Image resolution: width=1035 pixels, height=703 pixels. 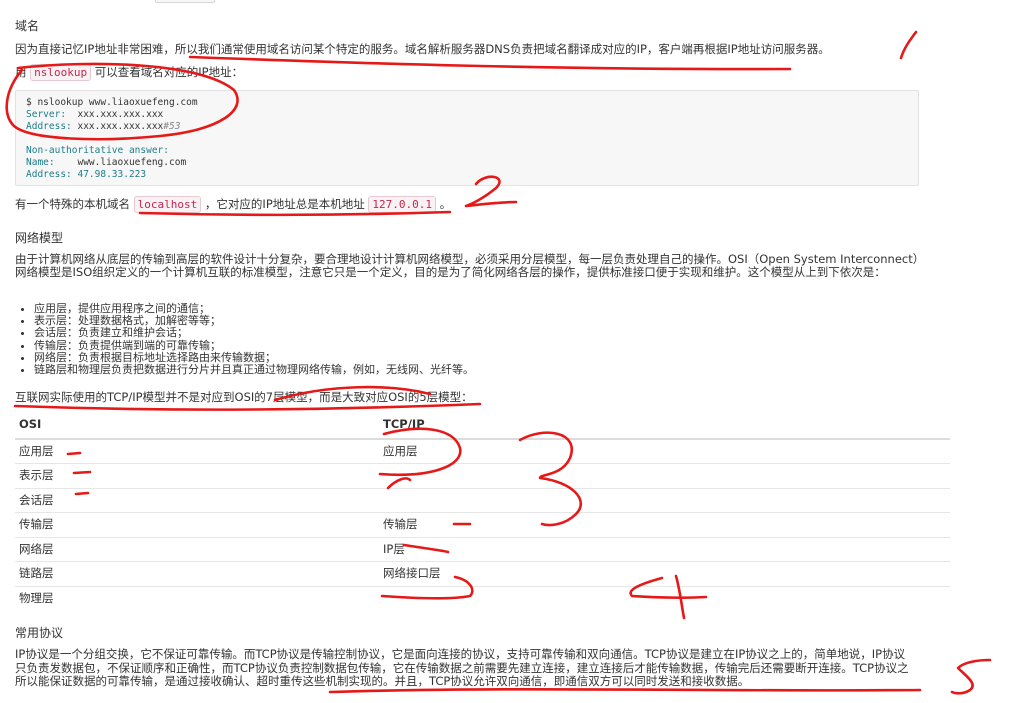 What do you see at coordinates (484, 369) in the screenshot?
I see `list-item: 链路层和物理层负责把数据进行分片并且真正通过物理网络传输，例如，无线网、光纤等。` at bounding box center [484, 369].